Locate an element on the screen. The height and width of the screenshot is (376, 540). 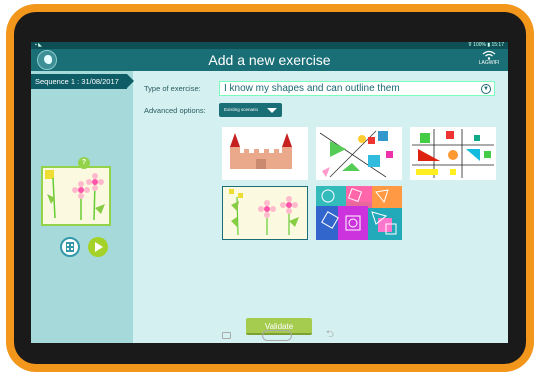
recents-icon is located at coordinates (226, 335).